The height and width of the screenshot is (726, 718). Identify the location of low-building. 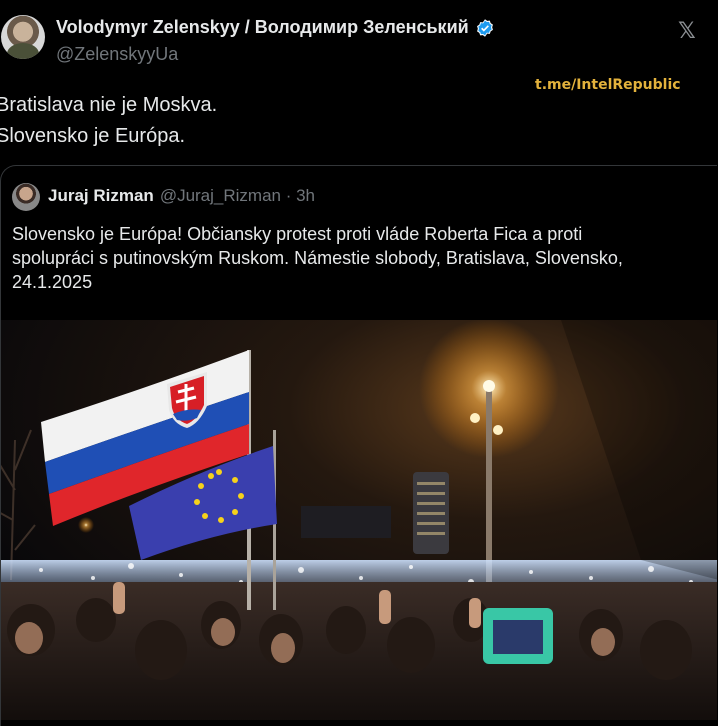
(346, 522).